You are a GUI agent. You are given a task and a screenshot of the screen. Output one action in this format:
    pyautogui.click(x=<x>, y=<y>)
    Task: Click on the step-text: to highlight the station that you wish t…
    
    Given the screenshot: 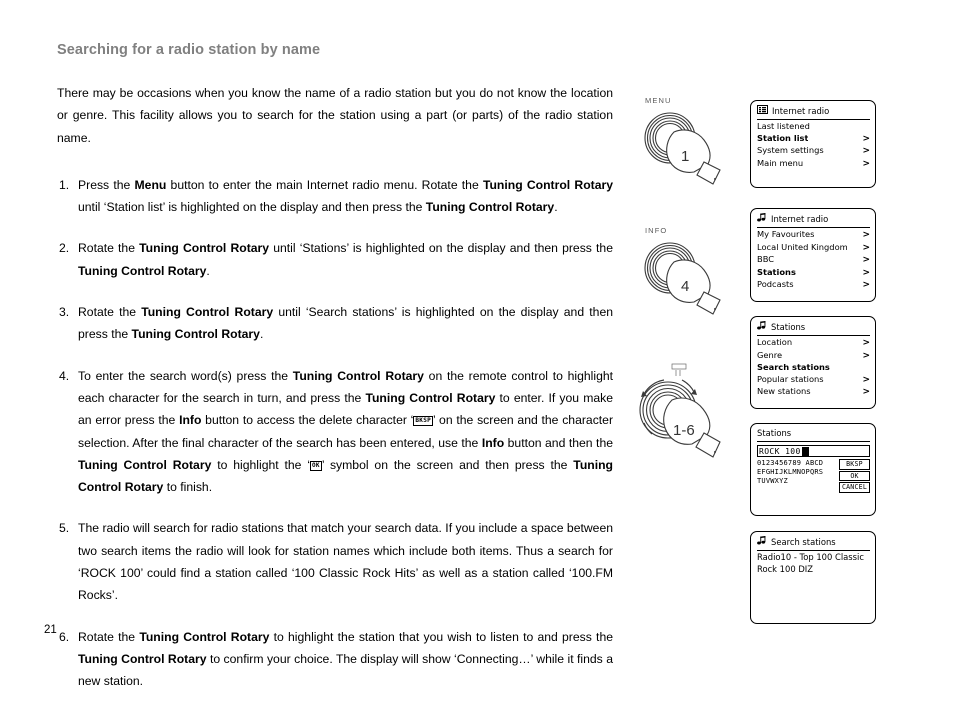 What is the action you would take?
    pyautogui.click(x=441, y=636)
    